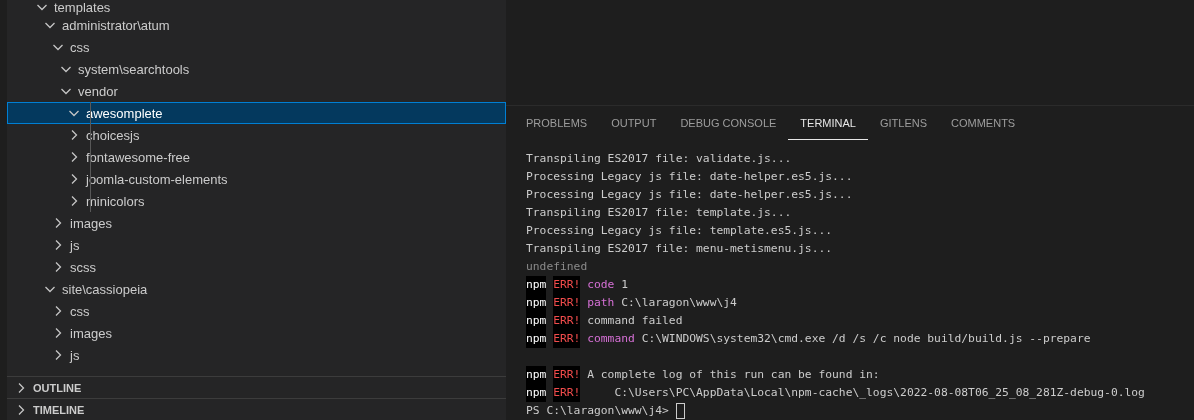 The height and width of the screenshot is (420, 1194). What do you see at coordinates (728, 123) in the screenshot?
I see `panel-tab: DEBUG CONSOLE` at bounding box center [728, 123].